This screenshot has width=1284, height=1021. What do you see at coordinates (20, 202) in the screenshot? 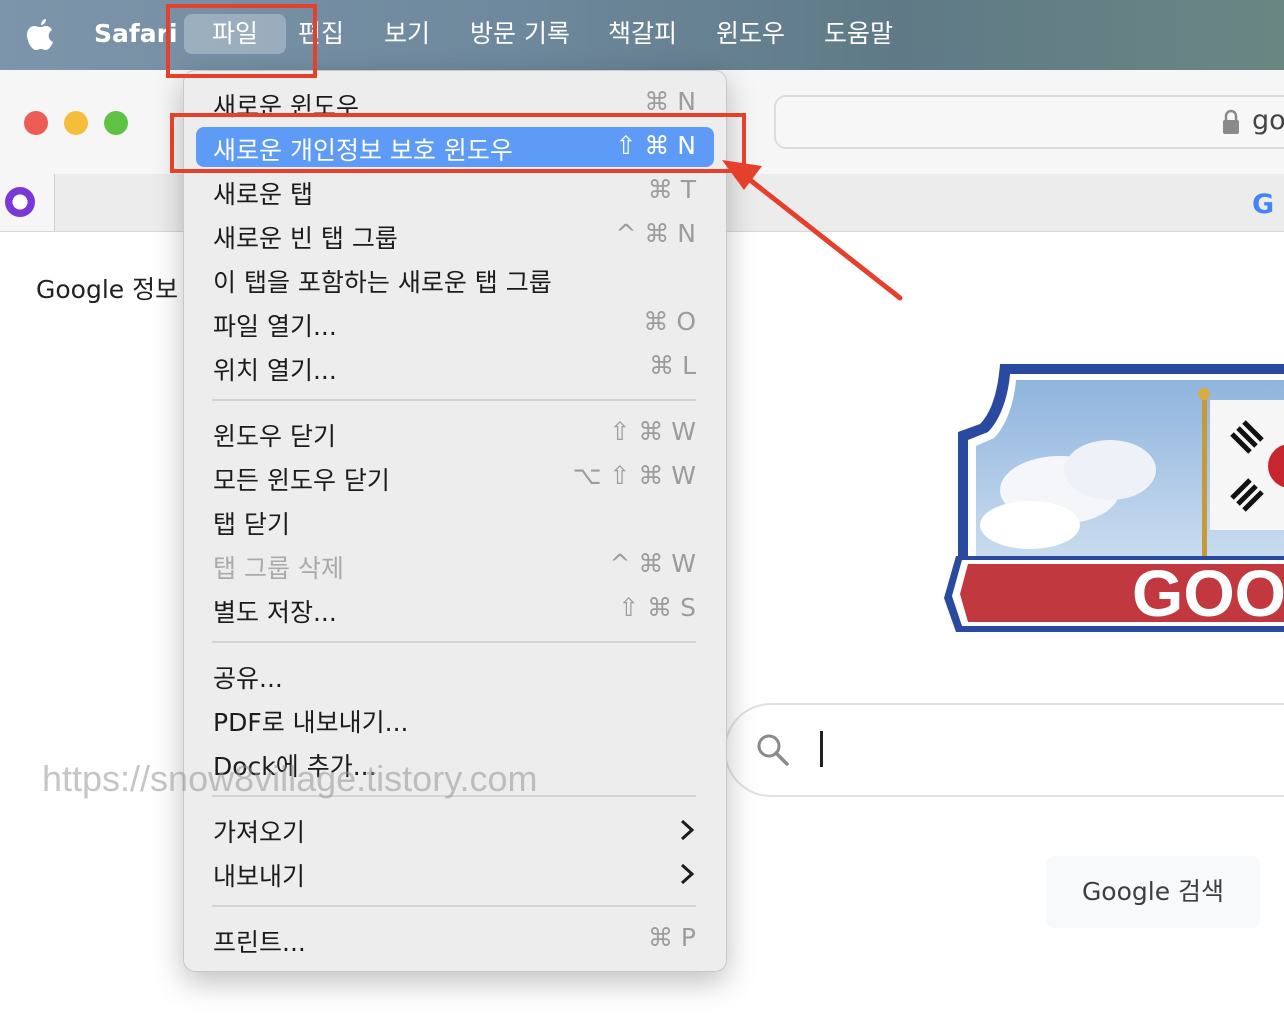
I see `tab-favicon-icon` at bounding box center [20, 202].